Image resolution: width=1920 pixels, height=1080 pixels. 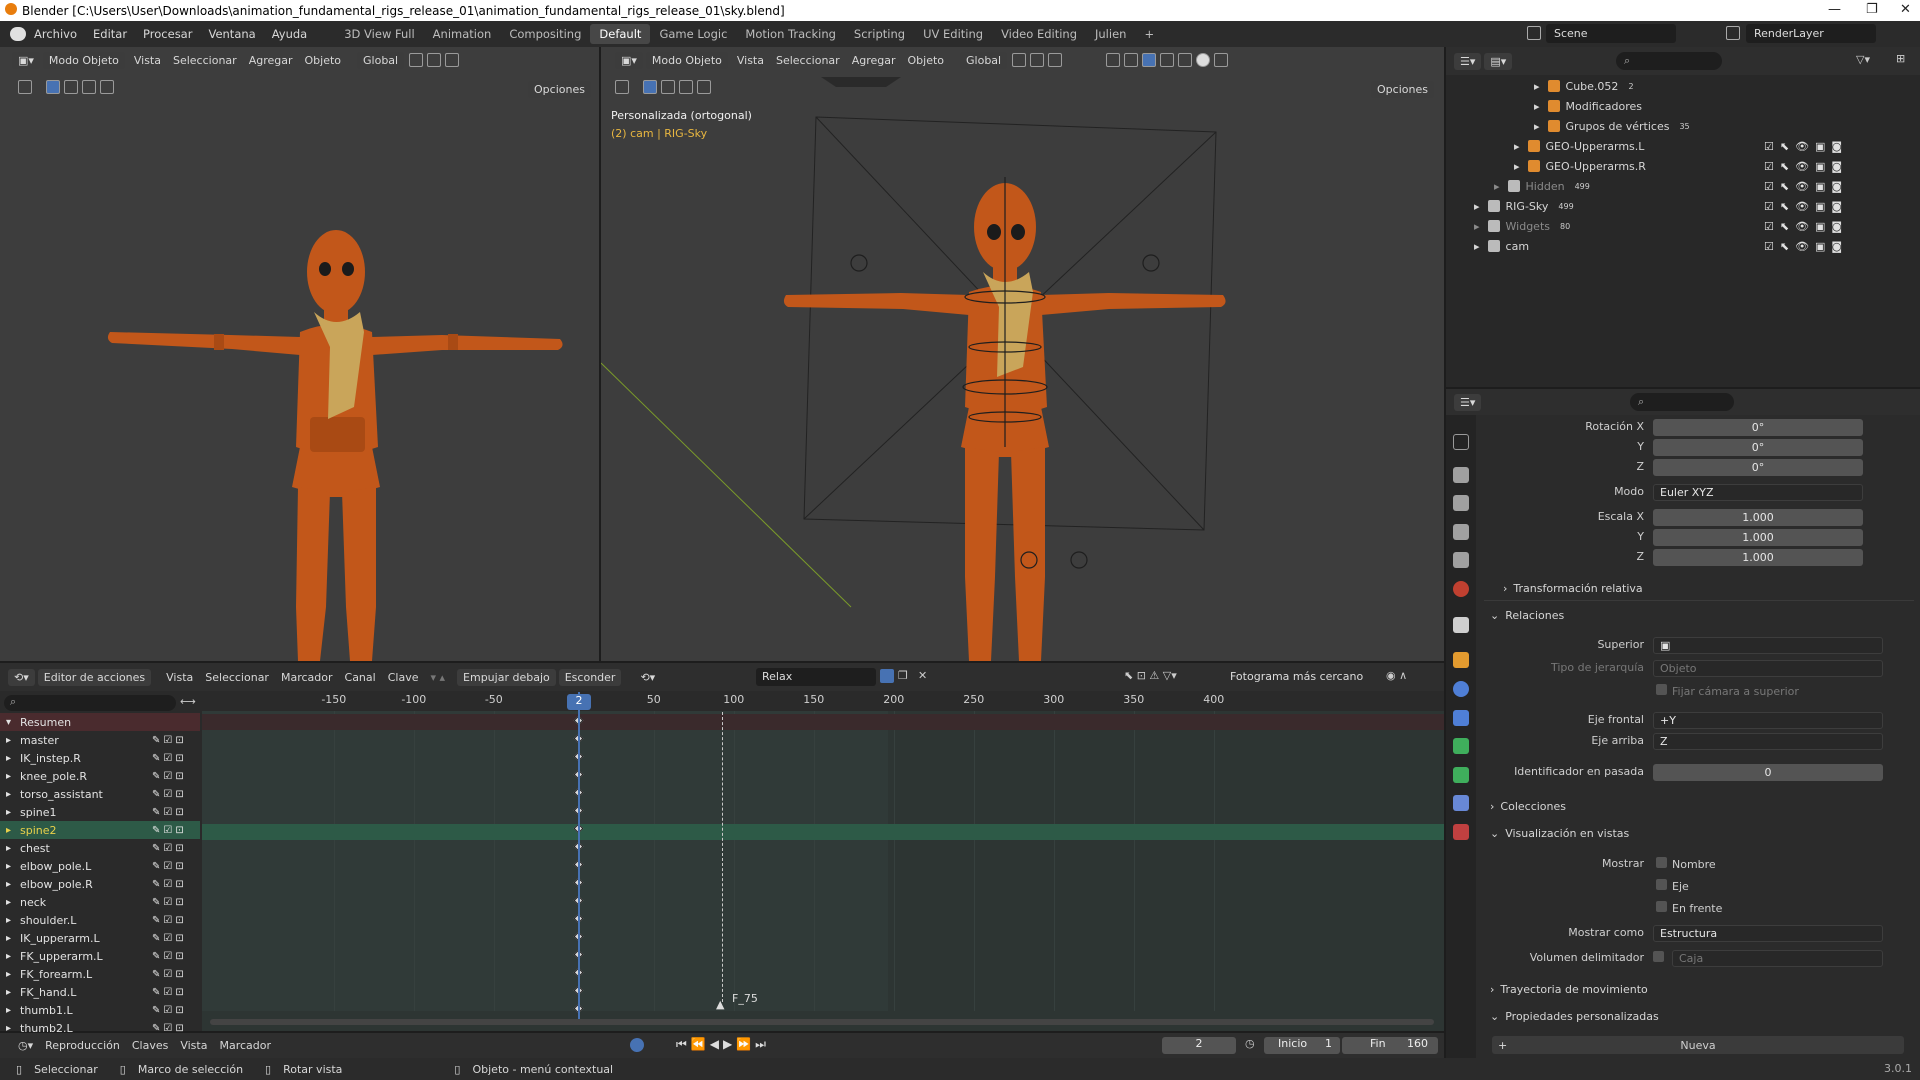 I want to click on up-axis-dropdown: Z, so click(x=1768, y=741).